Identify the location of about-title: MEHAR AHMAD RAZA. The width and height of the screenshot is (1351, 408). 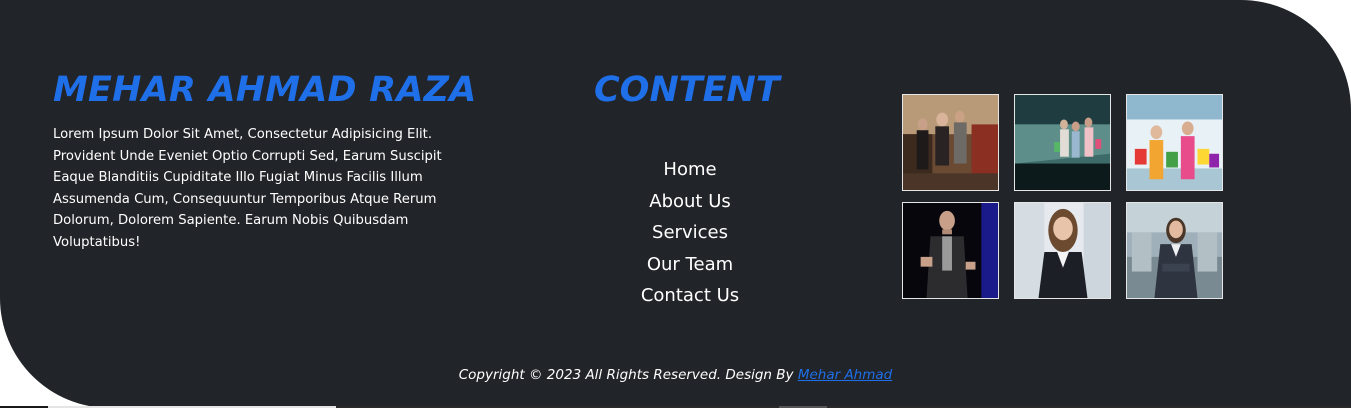
(265, 90).